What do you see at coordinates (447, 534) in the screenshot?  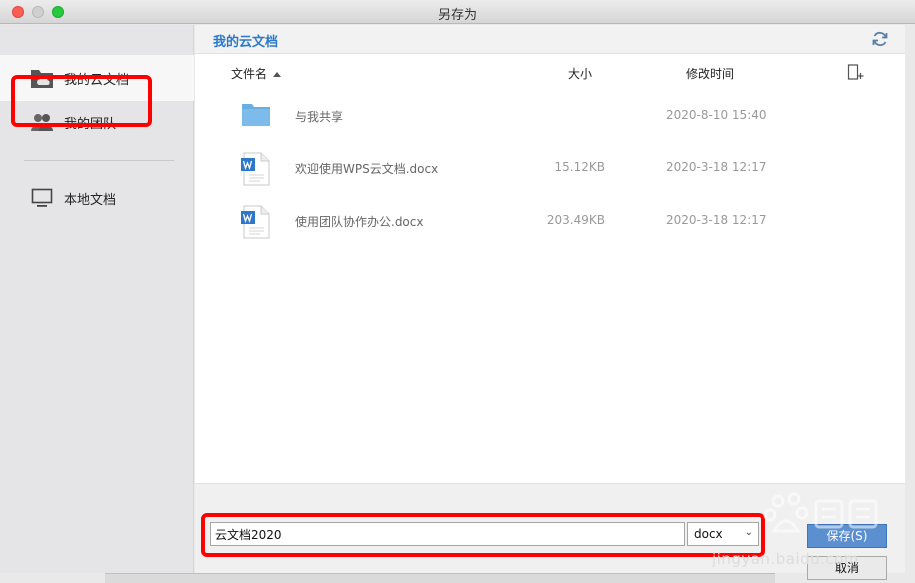 I see `filename-input` at bounding box center [447, 534].